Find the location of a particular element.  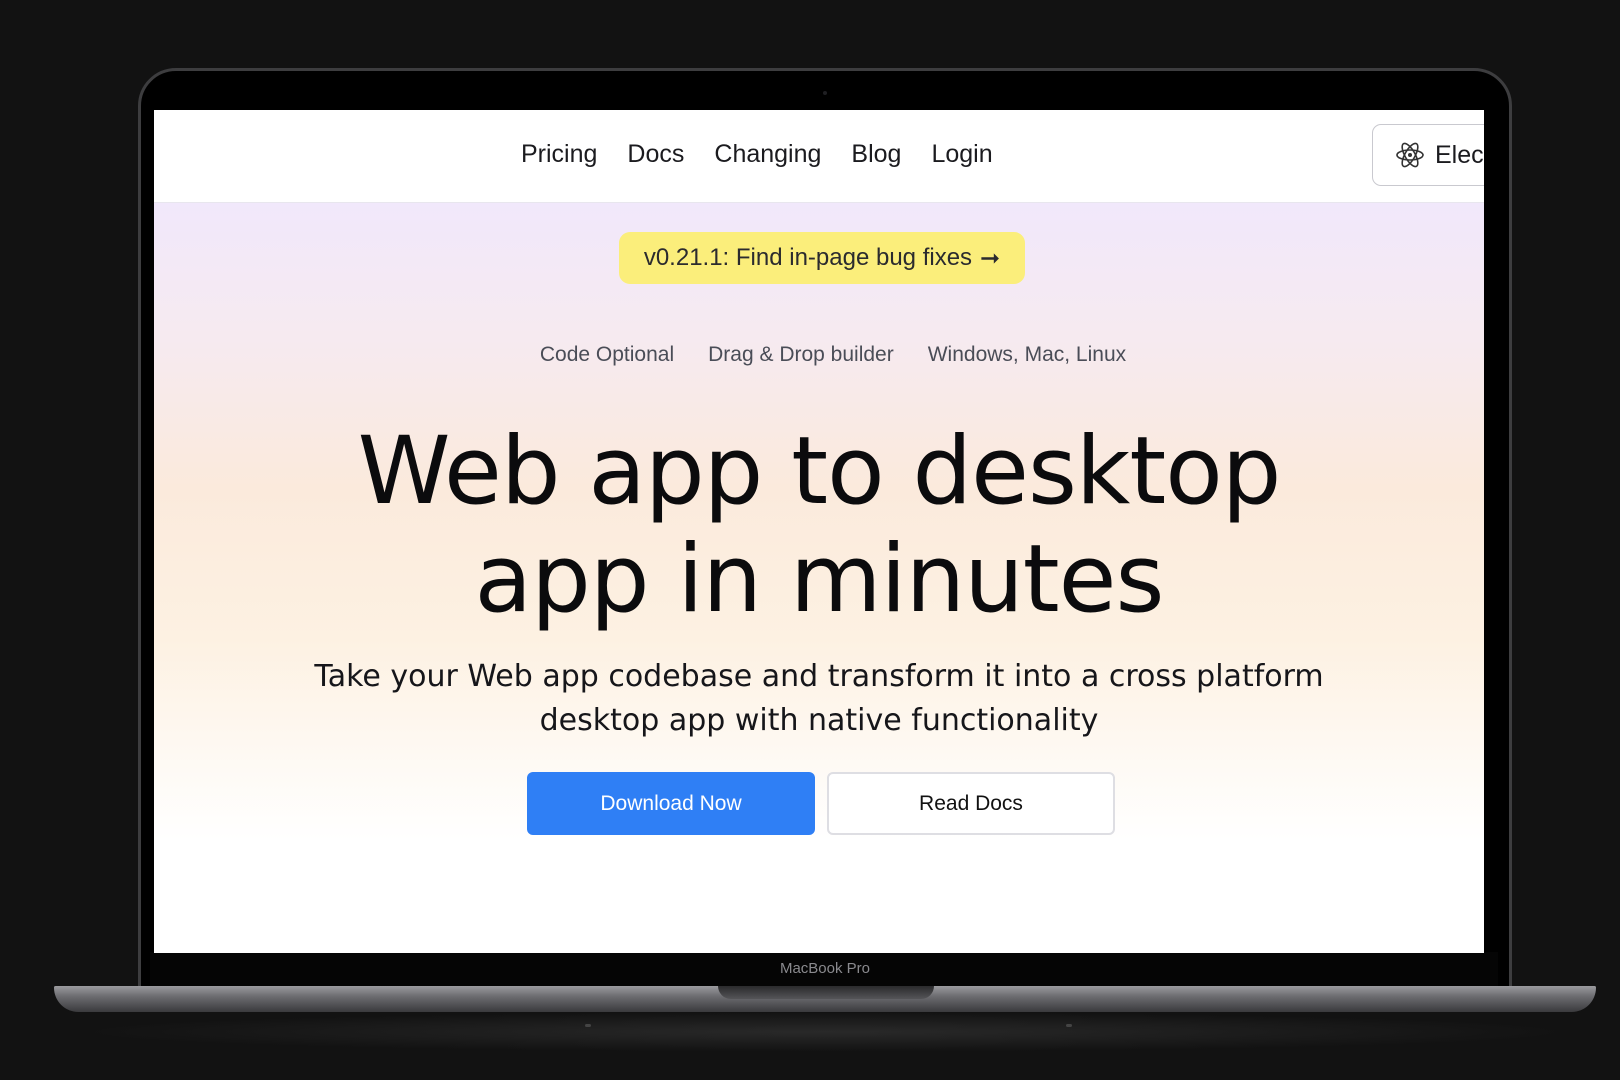

feature-item: Windows, Mac, Linux is located at coordinates (1027, 354).